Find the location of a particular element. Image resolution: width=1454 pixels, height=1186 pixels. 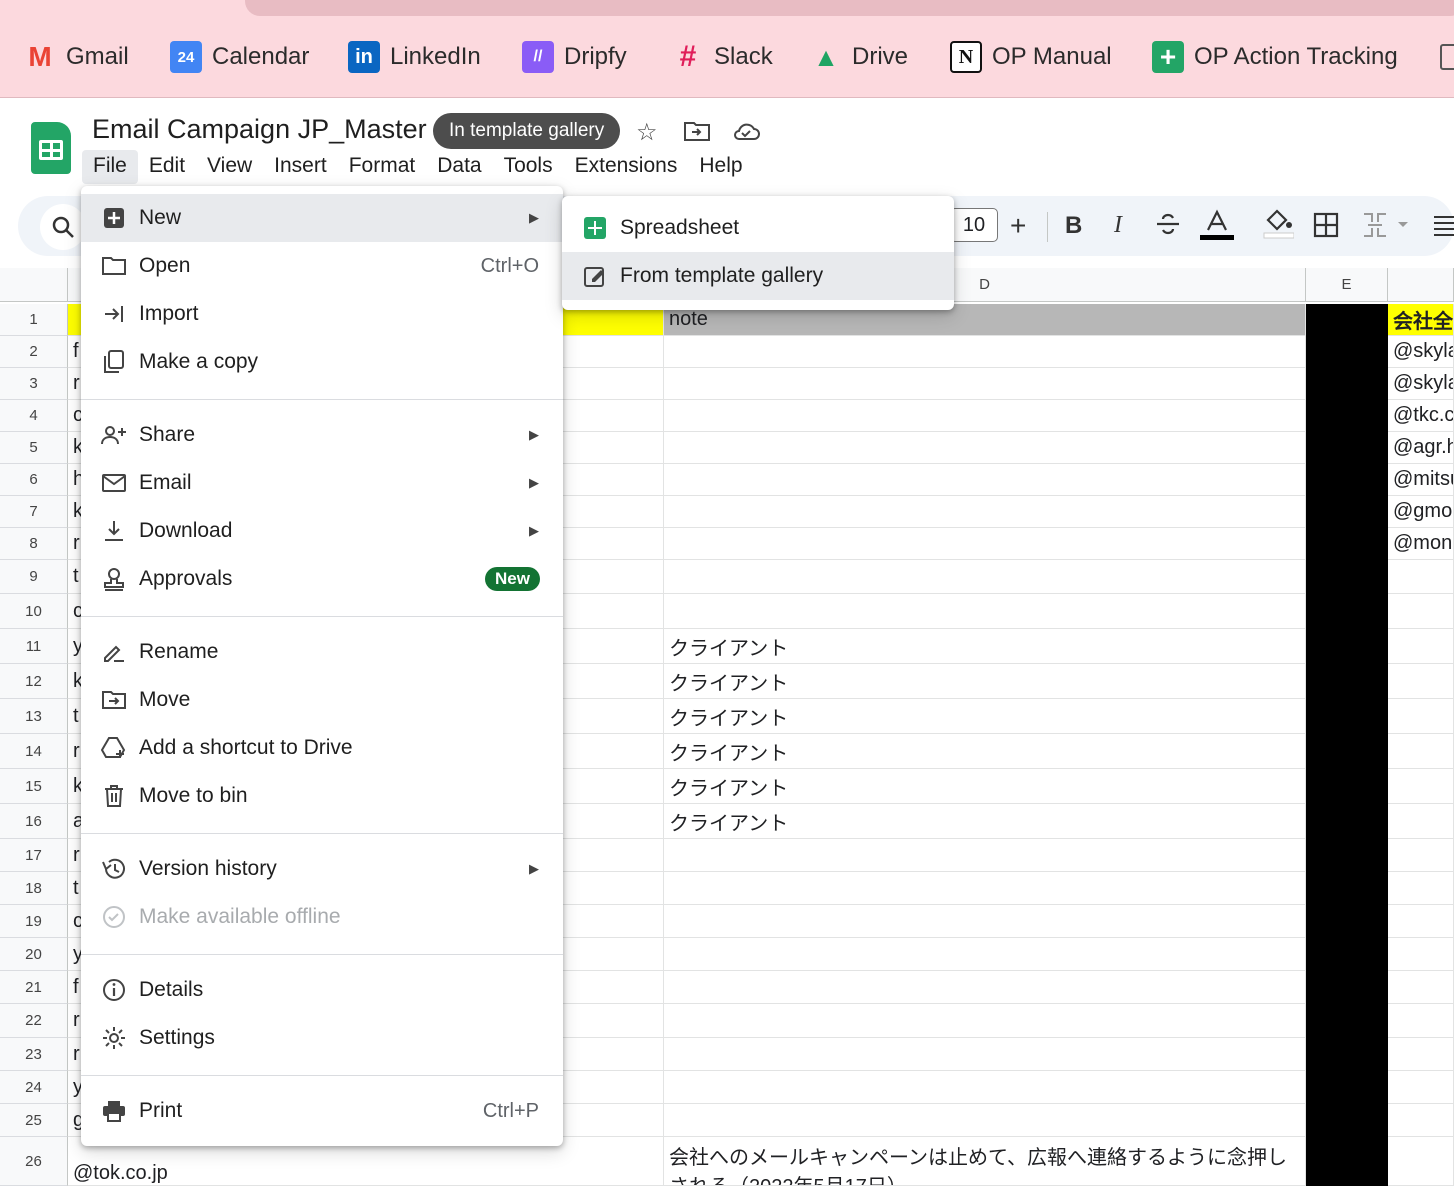

row-header: 23 is located at coordinates (34, 1054).